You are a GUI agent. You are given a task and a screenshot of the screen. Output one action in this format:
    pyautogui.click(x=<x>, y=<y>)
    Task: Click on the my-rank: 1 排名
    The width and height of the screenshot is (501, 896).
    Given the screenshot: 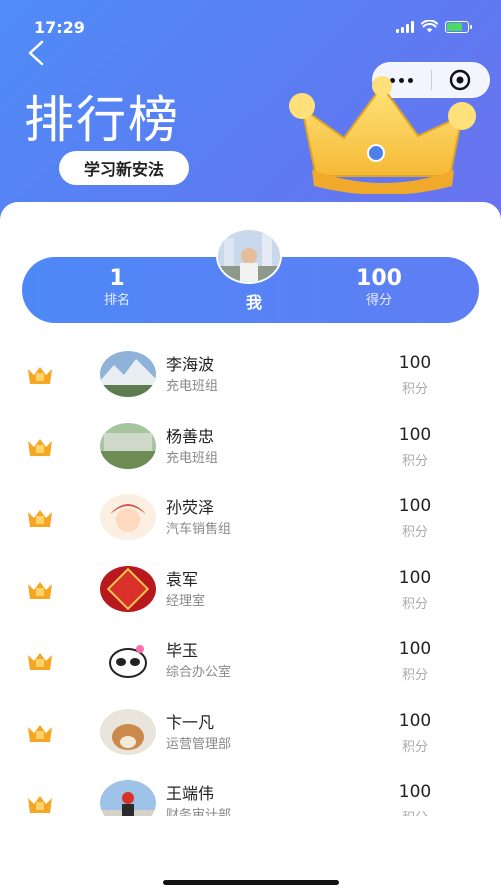 What is the action you would take?
    pyautogui.click(x=117, y=288)
    